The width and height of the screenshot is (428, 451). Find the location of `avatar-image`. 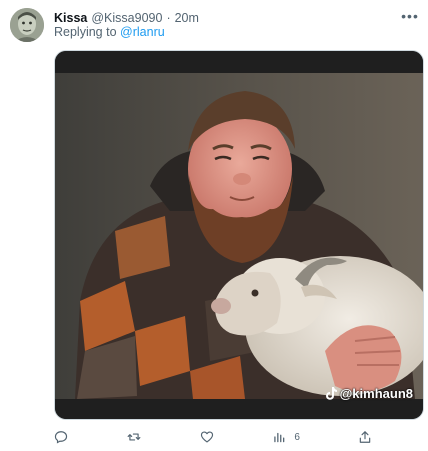

avatar-image is located at coordinates (27, 25).